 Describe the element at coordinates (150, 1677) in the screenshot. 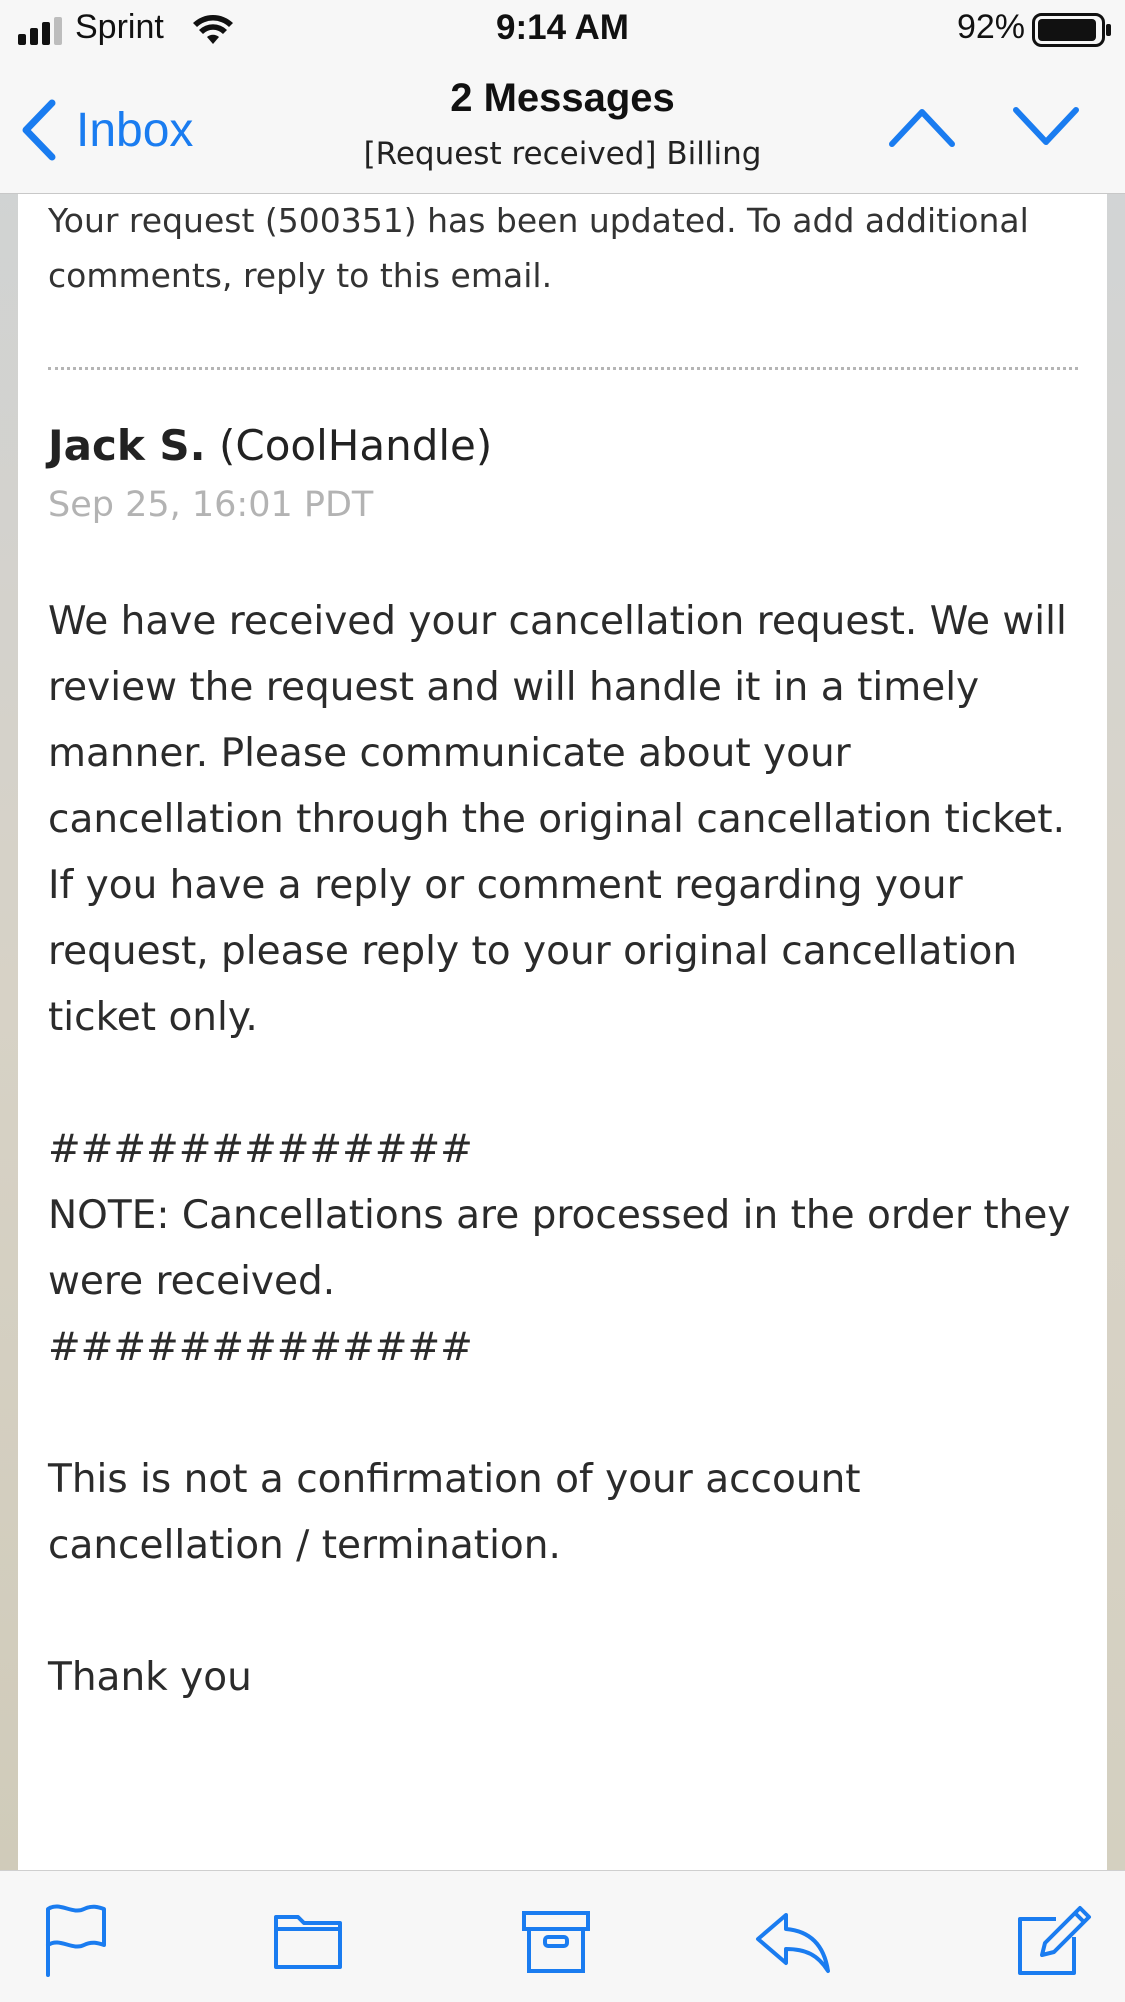

I see `message-closing: Thank you` at that location.